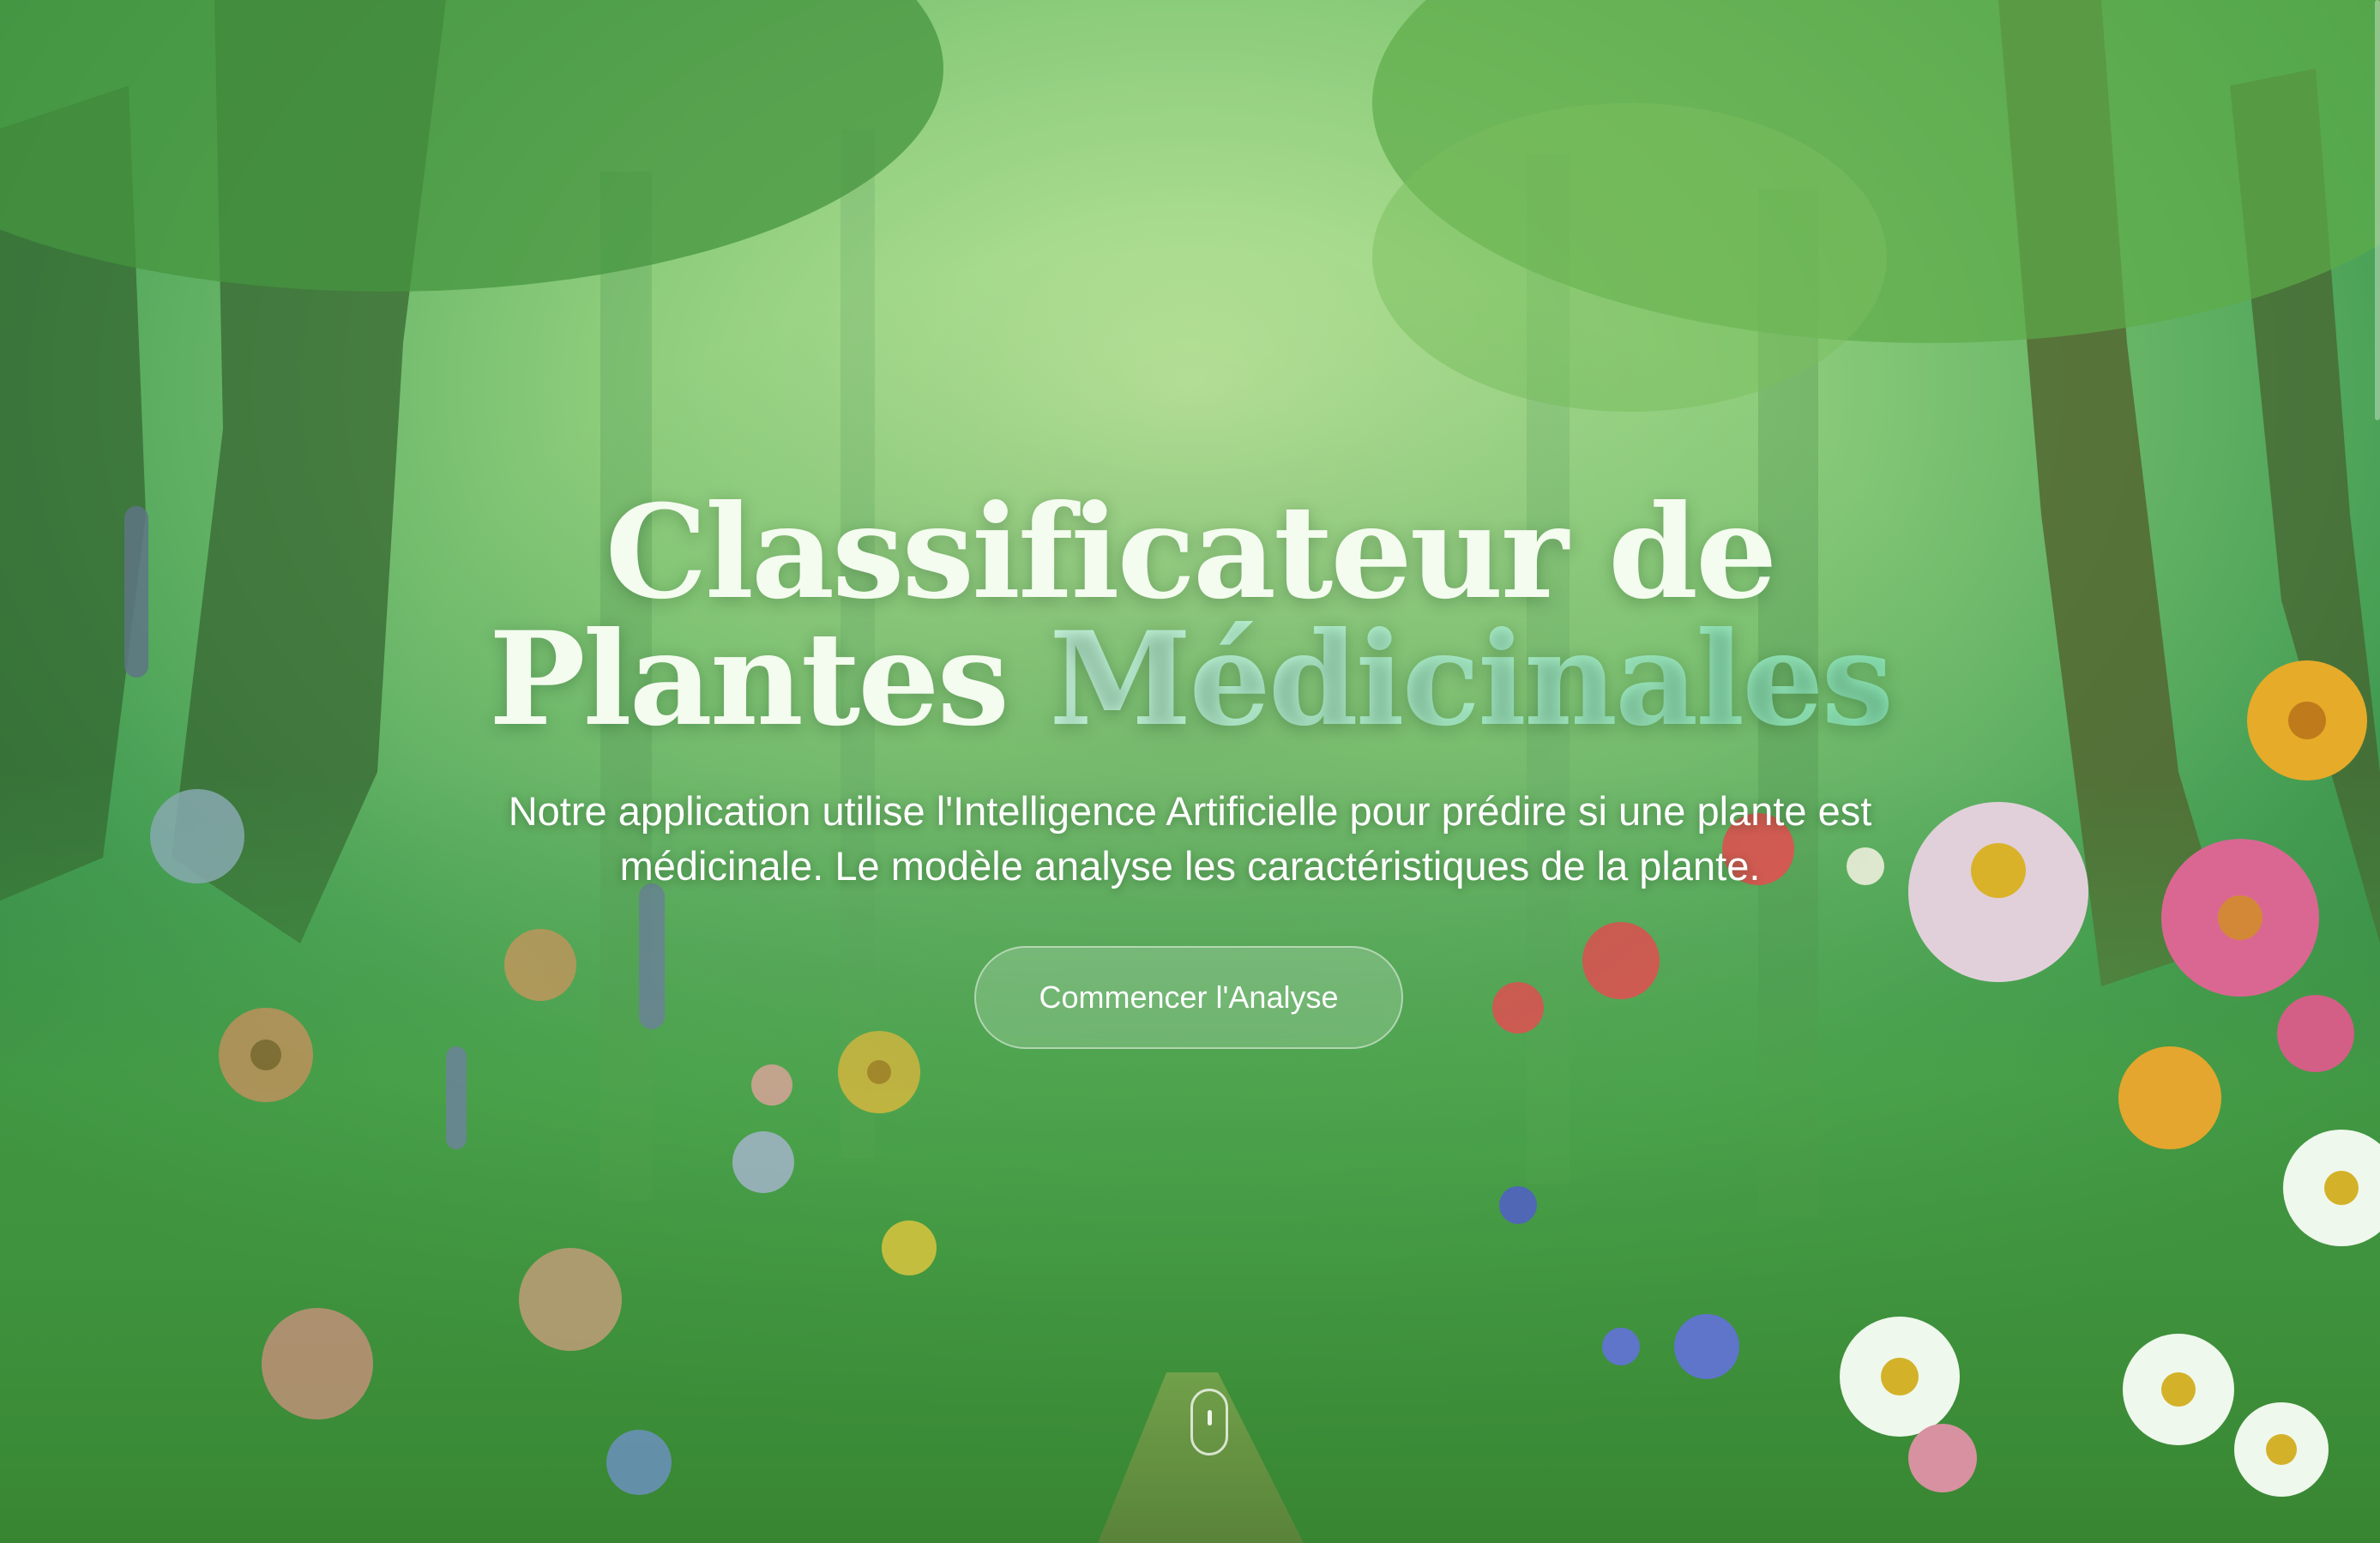  Describe the element at coordinates (769, 679) in the screenshot. I see `title-plain-text: Plantes` at that location.